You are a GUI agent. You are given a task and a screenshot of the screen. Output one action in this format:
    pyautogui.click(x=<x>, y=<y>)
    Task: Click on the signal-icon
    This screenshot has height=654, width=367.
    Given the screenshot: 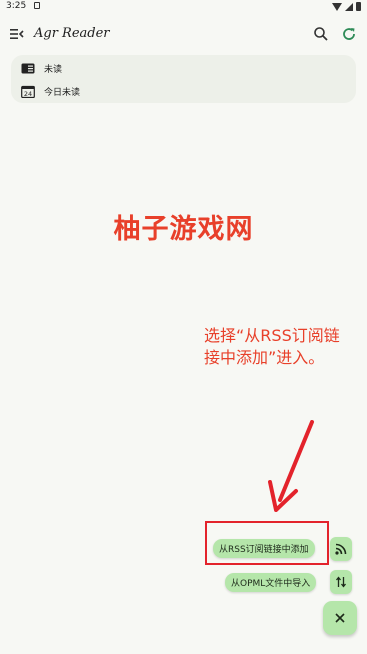 What is the action you would take?
    pyautogui.click(x=349, y=6)
    